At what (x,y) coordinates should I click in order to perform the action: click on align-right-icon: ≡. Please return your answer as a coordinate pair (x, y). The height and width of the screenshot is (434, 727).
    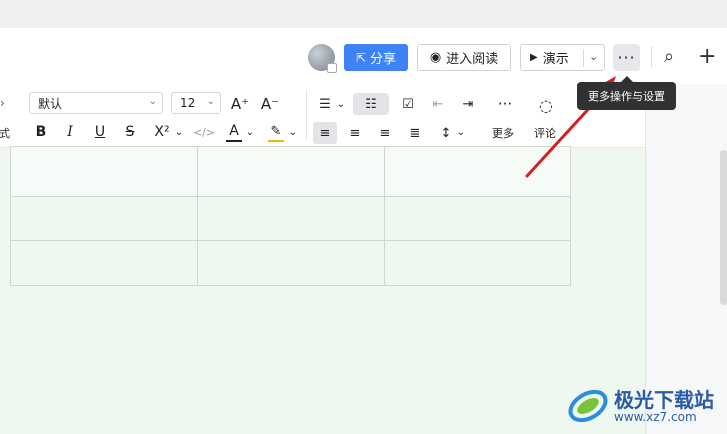
    Looking at the image, I should click on (385, 133).